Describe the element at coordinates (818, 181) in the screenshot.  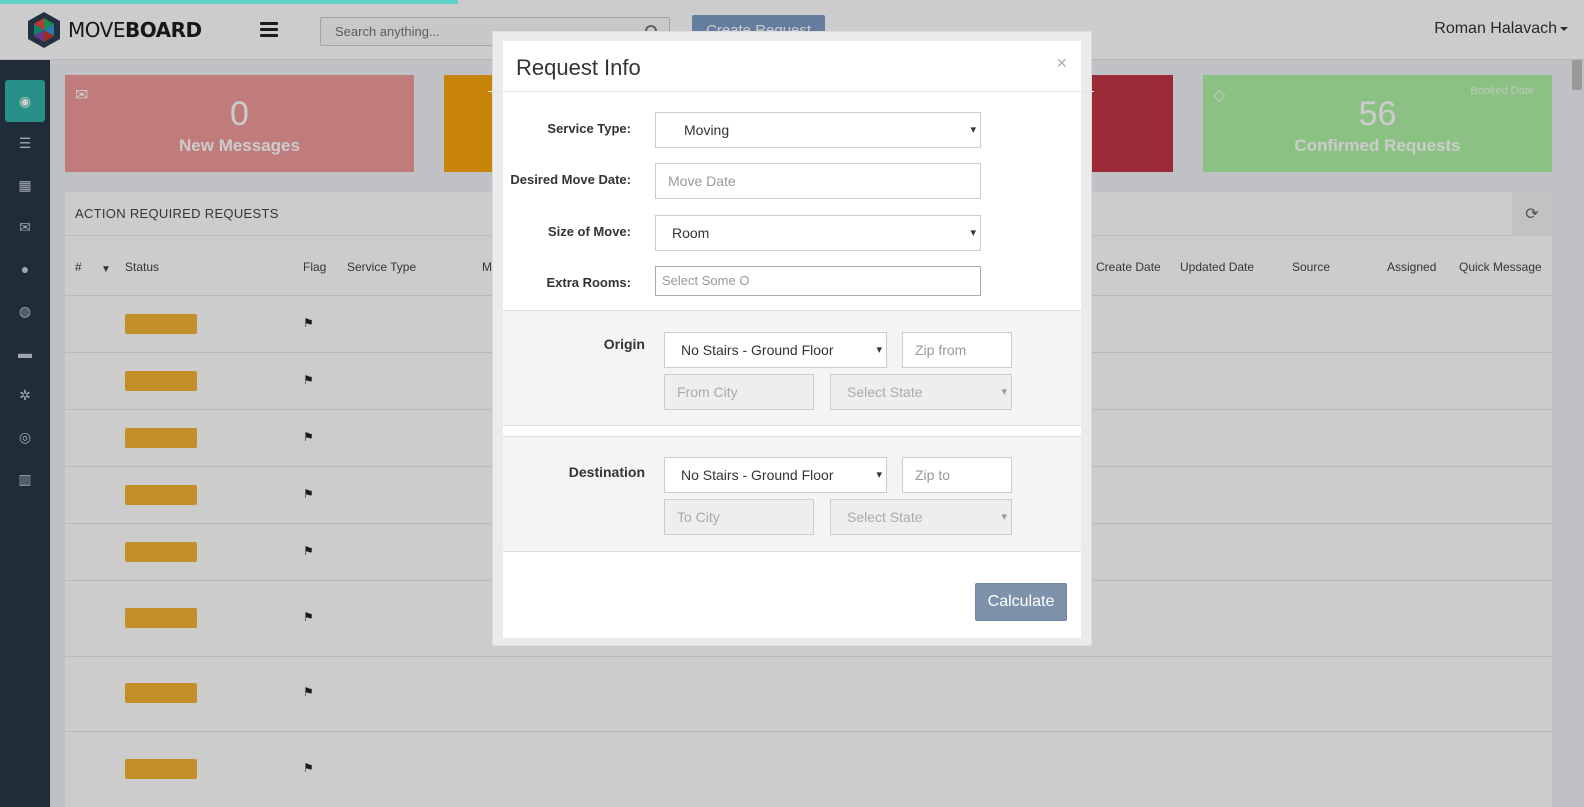
I see `move-date-input: Move Date` at that location.